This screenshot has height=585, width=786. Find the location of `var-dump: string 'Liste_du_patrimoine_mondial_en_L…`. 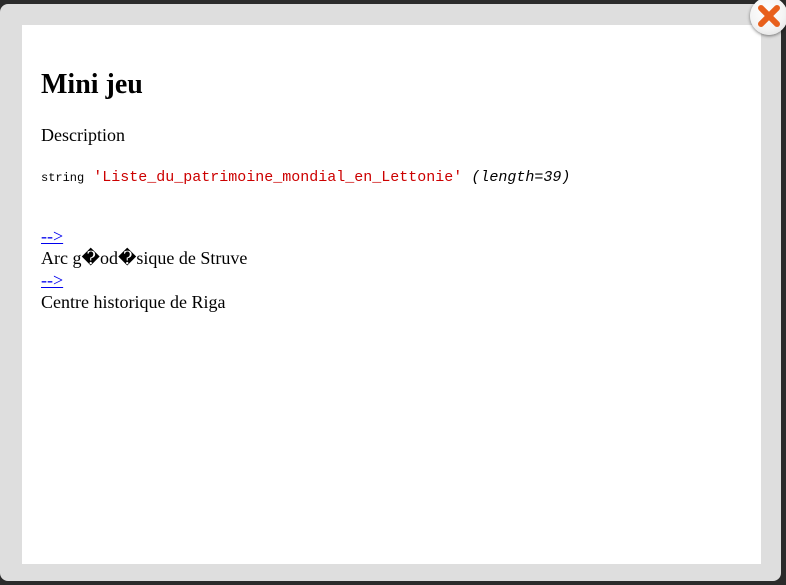

var-dump: string 'Liste_du_patrimoine_mondial_en_L… is located at coordinates (305, 178).